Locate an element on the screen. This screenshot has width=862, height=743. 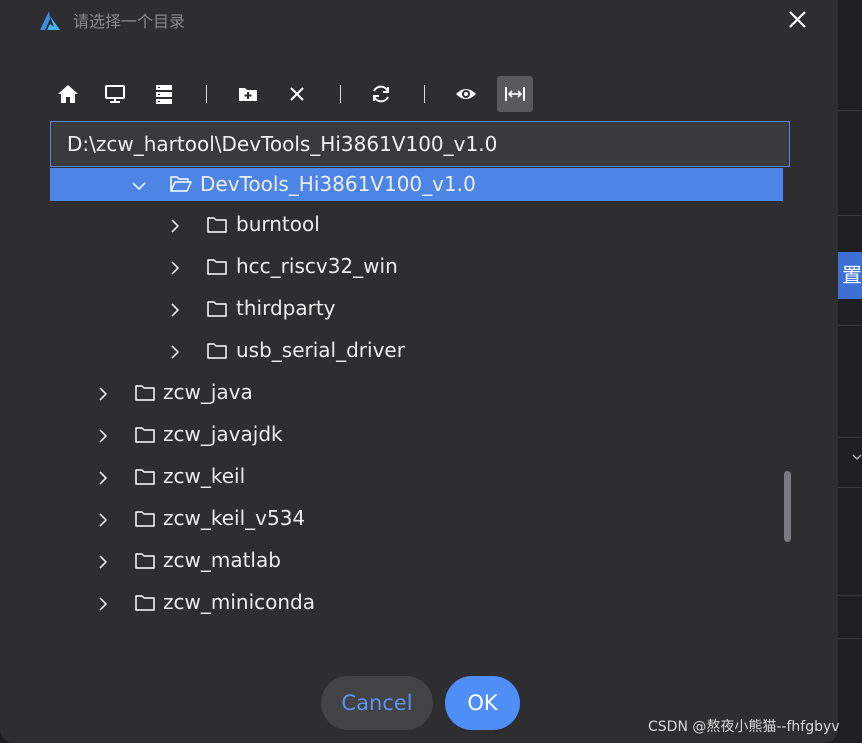
home-icon is located at coordinates (68, 94).